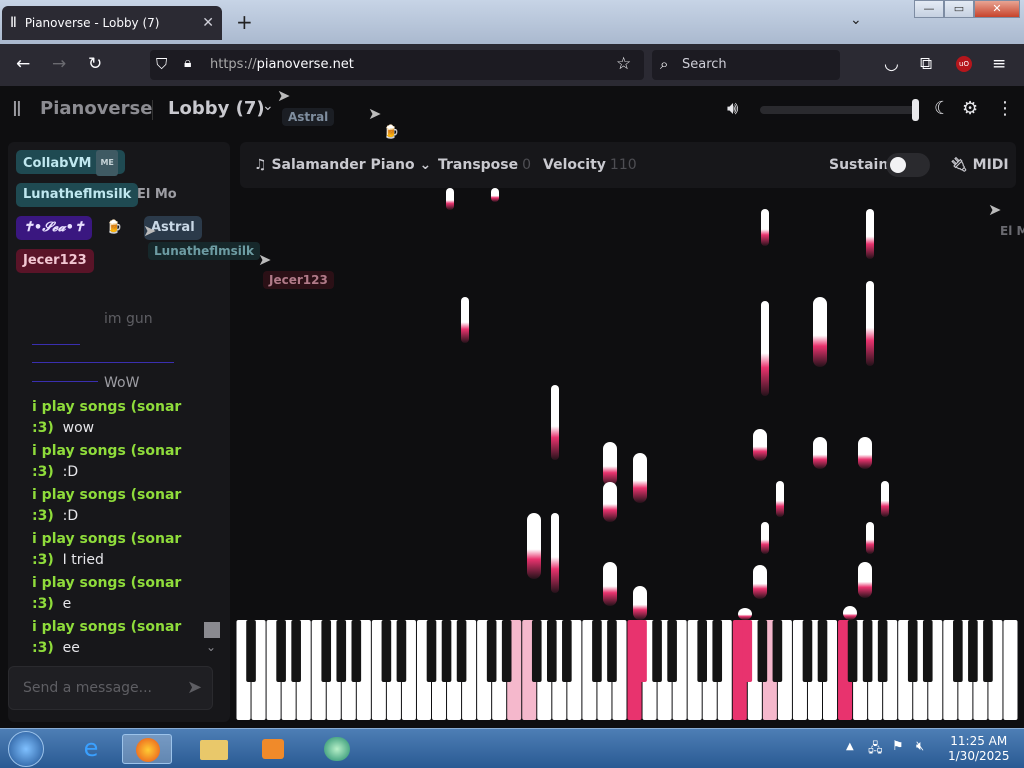 The height and width of the screenshot is (768, 1024). What do you see at coordinates (1005, 108) in the screenshot?
I see `more-vertical-icon: ⋮` at bounding box center [1005, 108].